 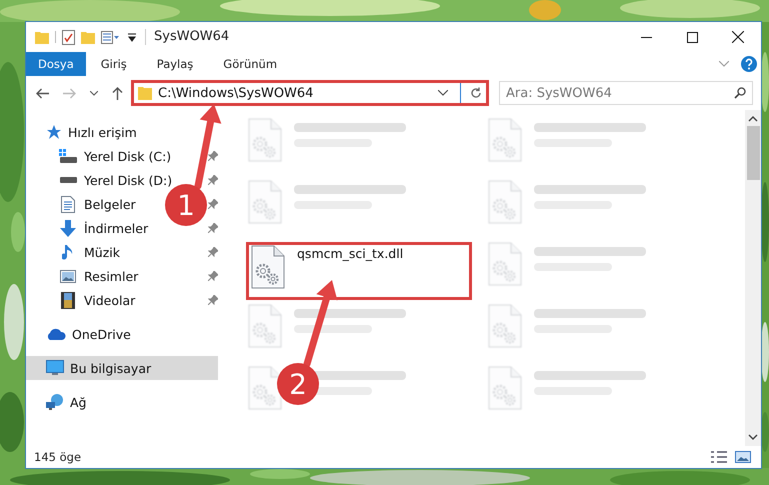 What do you see at coordinates (175, 64) in the screenshot?
I see `ribbon-tab: Paylaş` at bounding box center [175, 64].